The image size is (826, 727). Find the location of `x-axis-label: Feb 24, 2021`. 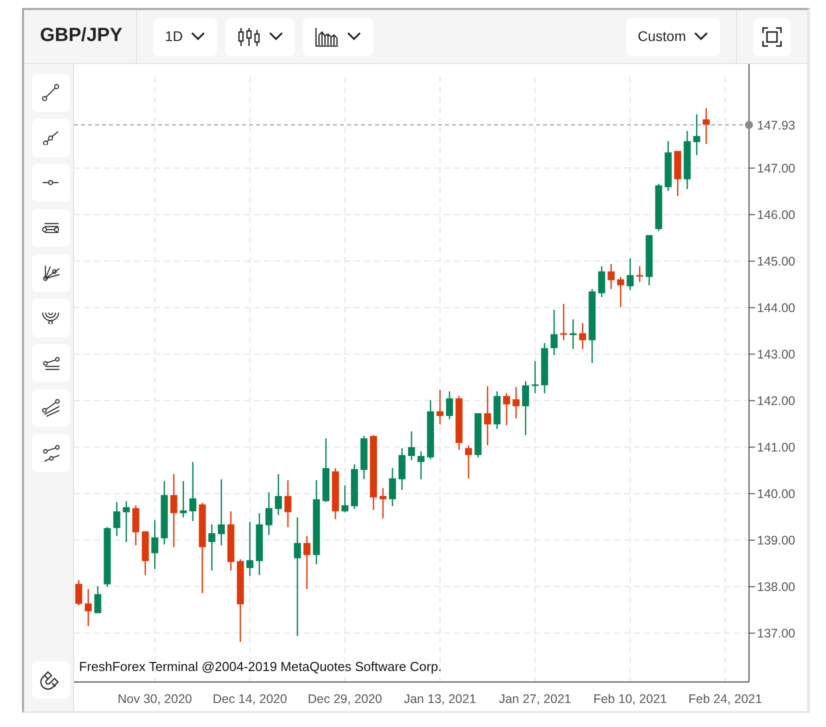

x-axis-label: Feb 24, 2021 is located at coordinates (725, 699).